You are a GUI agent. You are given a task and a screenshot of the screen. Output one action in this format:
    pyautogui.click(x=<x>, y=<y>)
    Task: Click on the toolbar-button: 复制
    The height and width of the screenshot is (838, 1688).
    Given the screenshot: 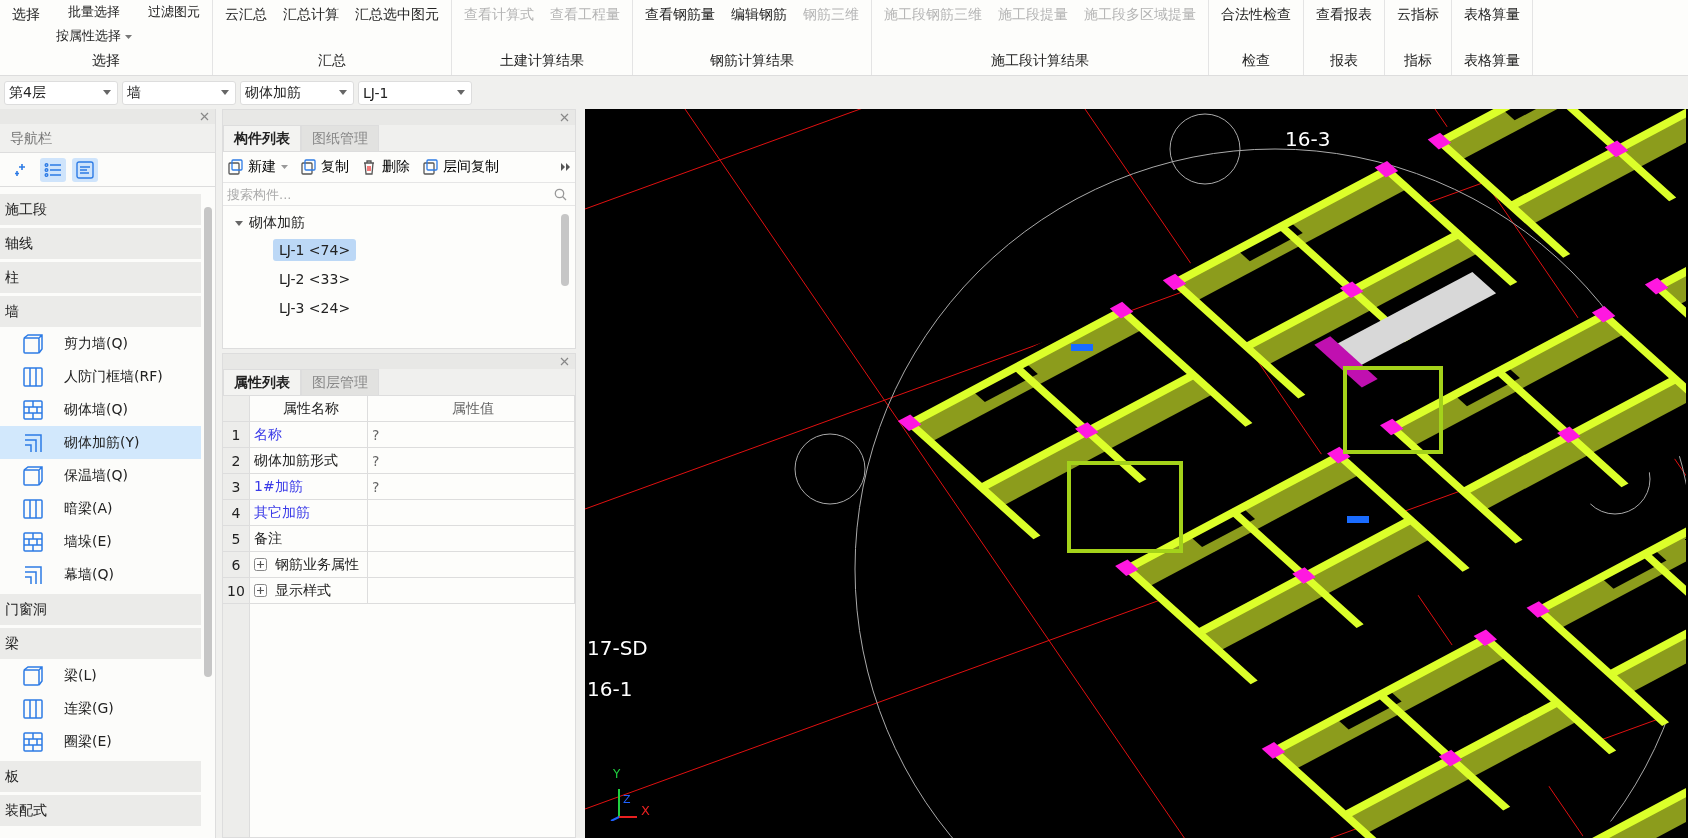 What is the action you would take?
    pyautogui.click(x=324, y=167)
    